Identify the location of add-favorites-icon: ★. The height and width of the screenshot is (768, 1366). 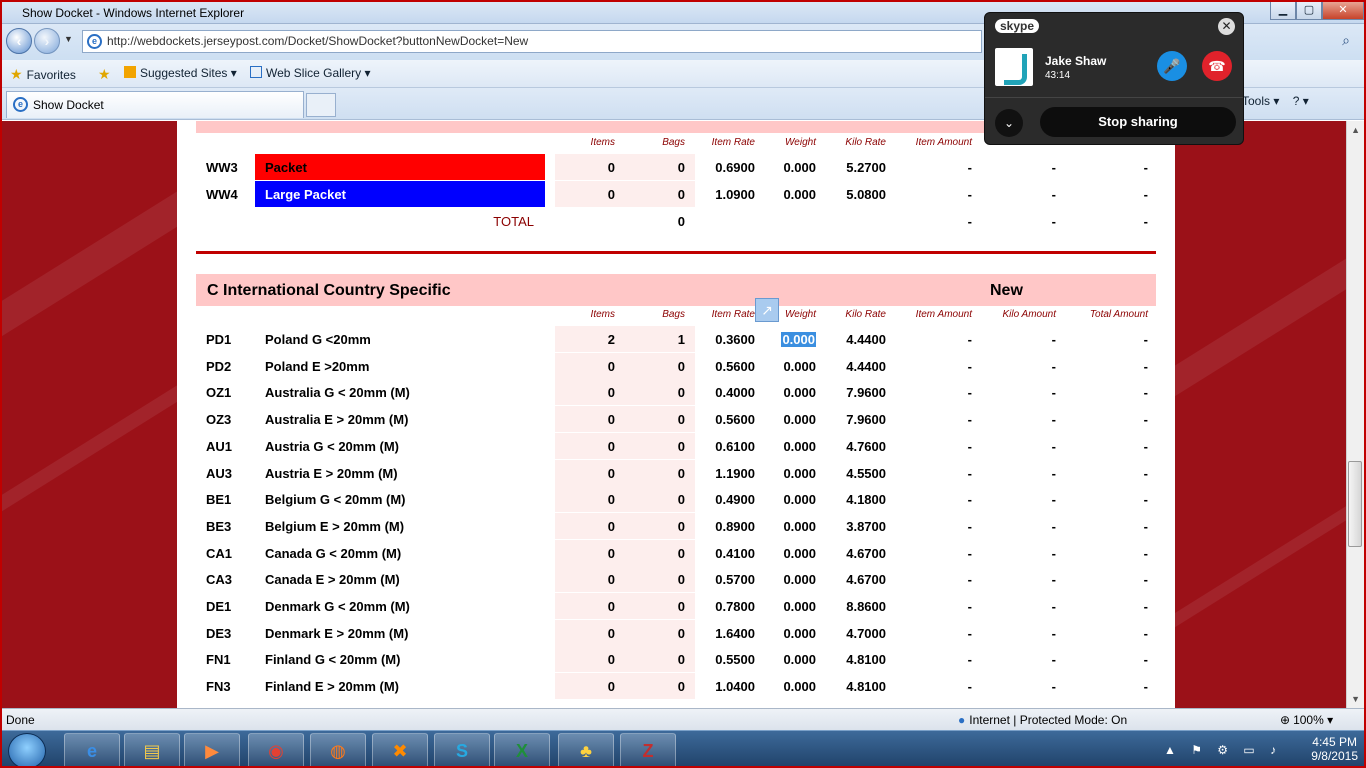
(106, 74).